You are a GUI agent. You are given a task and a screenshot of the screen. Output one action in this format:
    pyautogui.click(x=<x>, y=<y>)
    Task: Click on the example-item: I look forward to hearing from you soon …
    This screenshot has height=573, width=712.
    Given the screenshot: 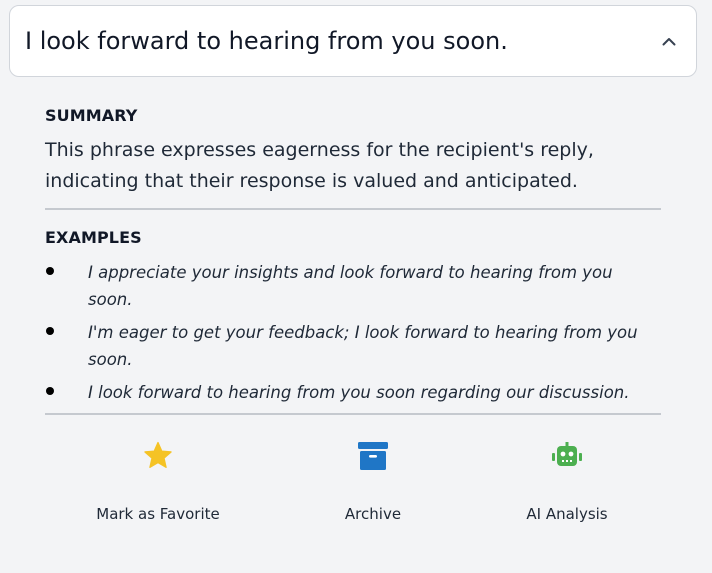 What is the action you would take?
    pyautogui.click(x=353, y=392)
    